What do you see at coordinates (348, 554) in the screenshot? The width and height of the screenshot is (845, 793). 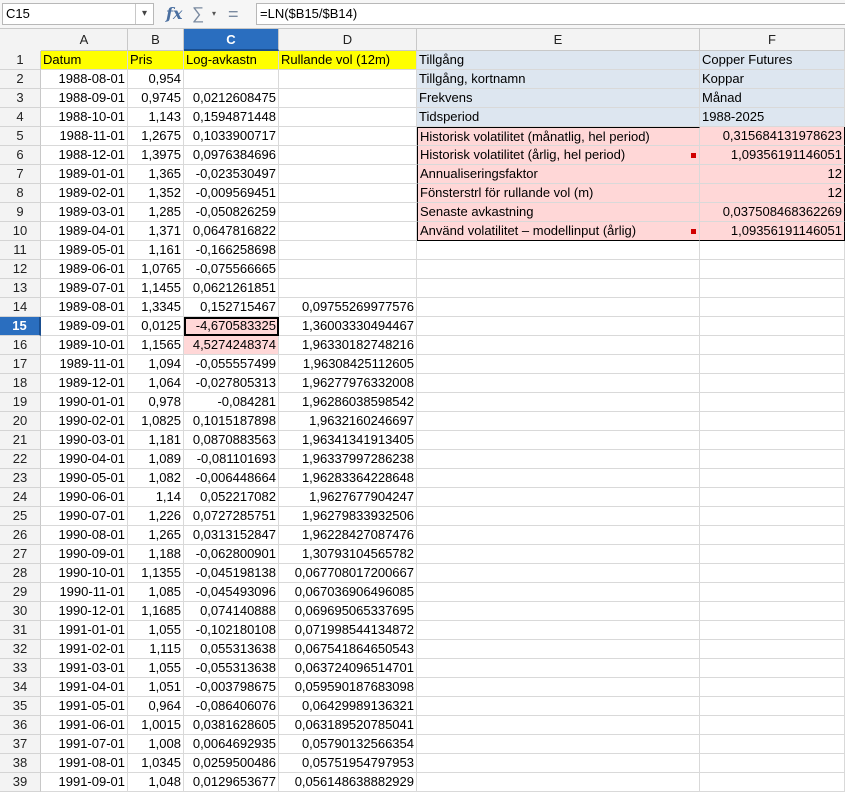 I see `rolling-vol-cell: 1,30793104565782` at bounding box center [348, 554].